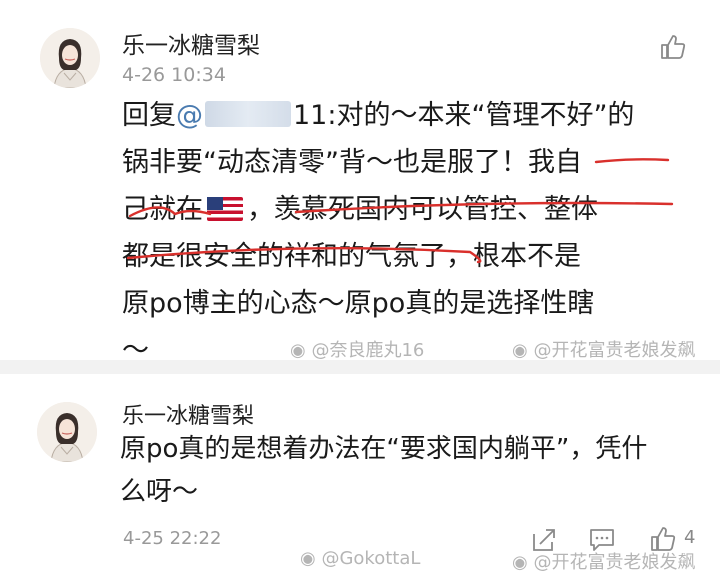 Image resolution: width=720 pixels, height=576 pixels. Describe the element at coordinates (360, 558) in the screenshot. I see `watermark: ◉ @GokottaL` at that location.